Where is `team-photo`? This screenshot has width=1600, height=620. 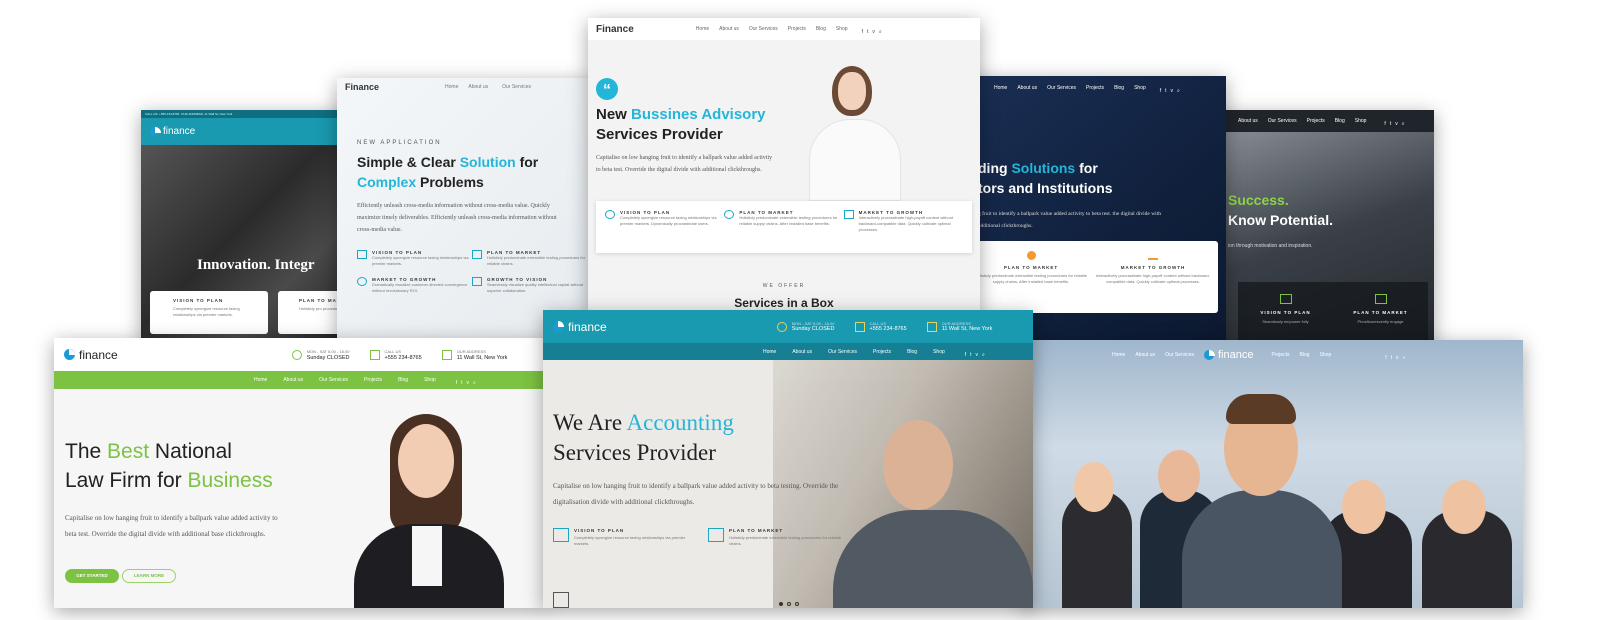 team-photo is located at coordinates (1272, 489).